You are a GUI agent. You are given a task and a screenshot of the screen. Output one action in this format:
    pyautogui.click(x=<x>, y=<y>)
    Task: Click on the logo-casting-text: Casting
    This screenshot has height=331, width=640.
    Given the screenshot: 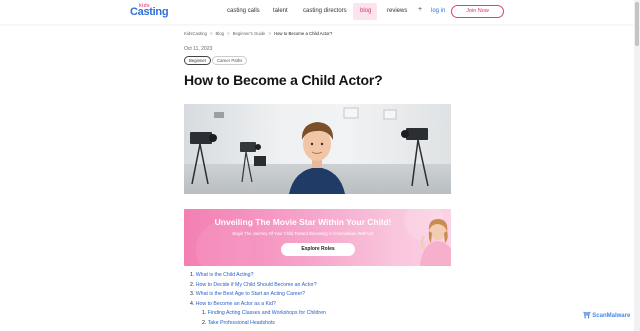 What is the action you would take?
    pyautogui.click(x=149, y=12)
    